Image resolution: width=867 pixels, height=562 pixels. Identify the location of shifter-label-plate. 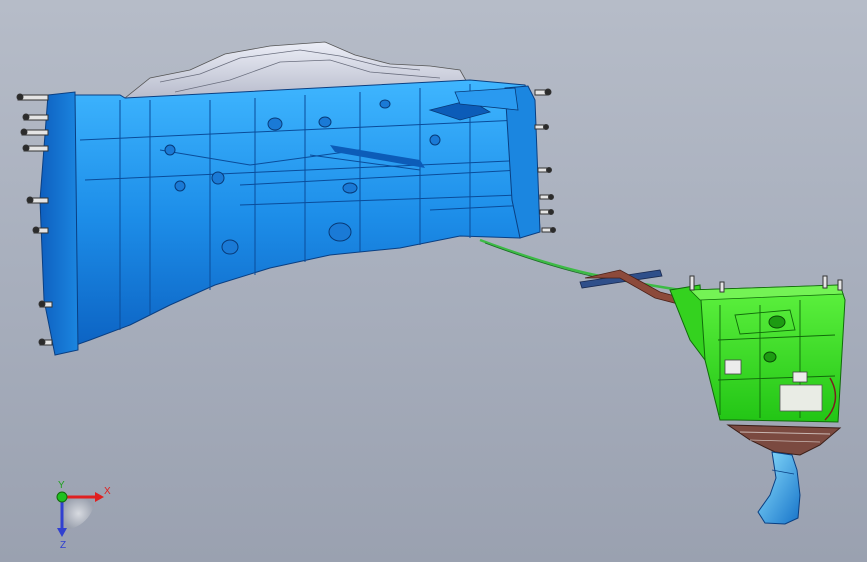
(801, 398).